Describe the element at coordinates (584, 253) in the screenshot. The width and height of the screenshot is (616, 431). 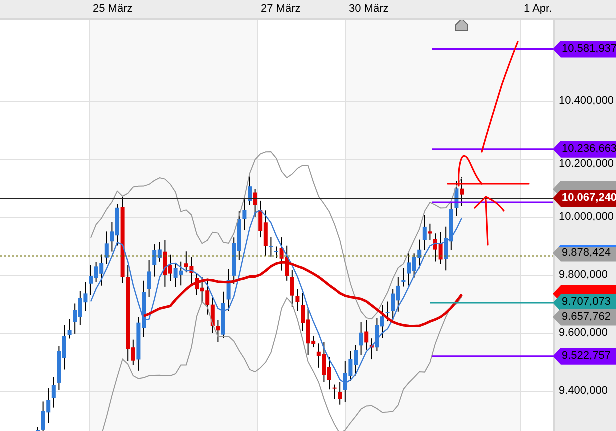
I see `price-tag: 9.878,424` at that location.